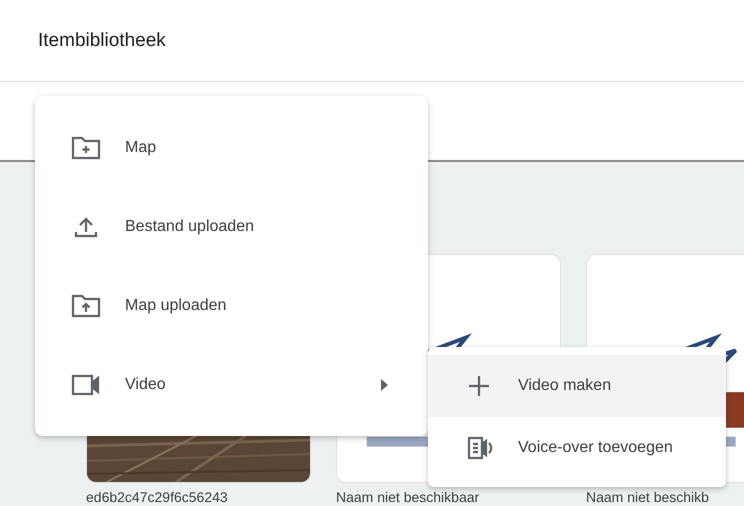  Describe the element at coordinates (577, 448) in the screenshot. I see `menu-item: Voice-over toevoegen` at that location.